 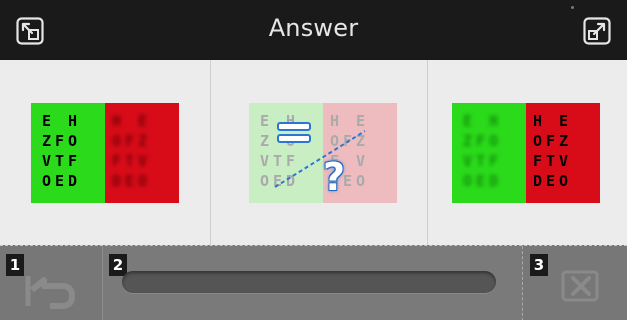 What do you see at coordinates (334, 177) in the screenshot?
I see `question-mark-icon: ?` at bounding box center [334, 177].